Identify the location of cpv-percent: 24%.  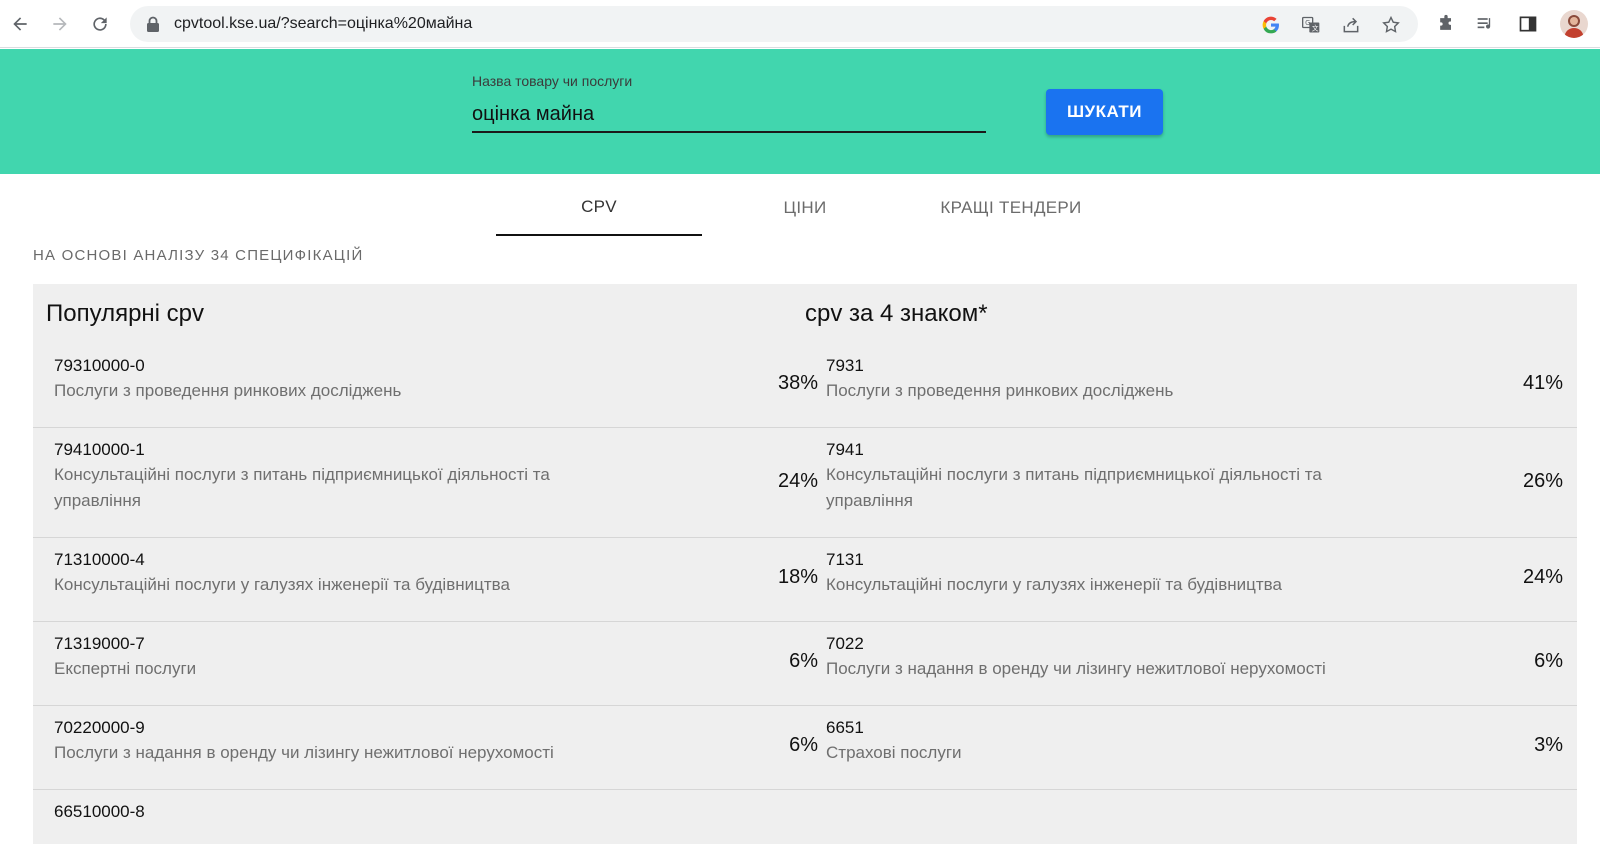
(797, 481).